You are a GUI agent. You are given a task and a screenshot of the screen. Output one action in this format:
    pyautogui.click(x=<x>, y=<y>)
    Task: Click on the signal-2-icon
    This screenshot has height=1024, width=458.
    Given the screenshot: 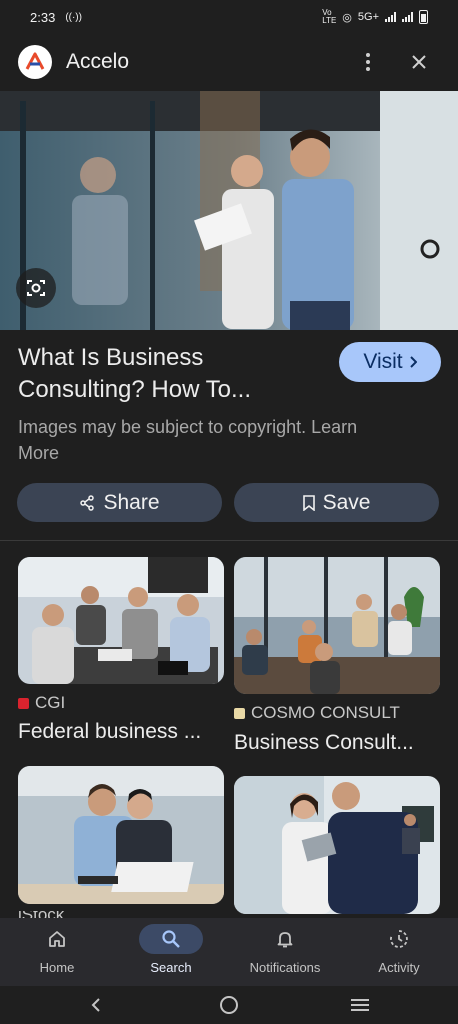 What is the action you would take?
    pyautogui.click(x=407, y=17)
    